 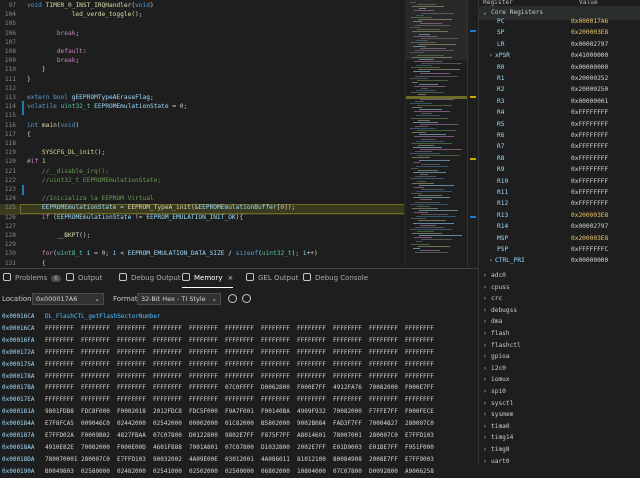 I want to click on register-row: LR 0x00002797, so click(x=559, y=44).